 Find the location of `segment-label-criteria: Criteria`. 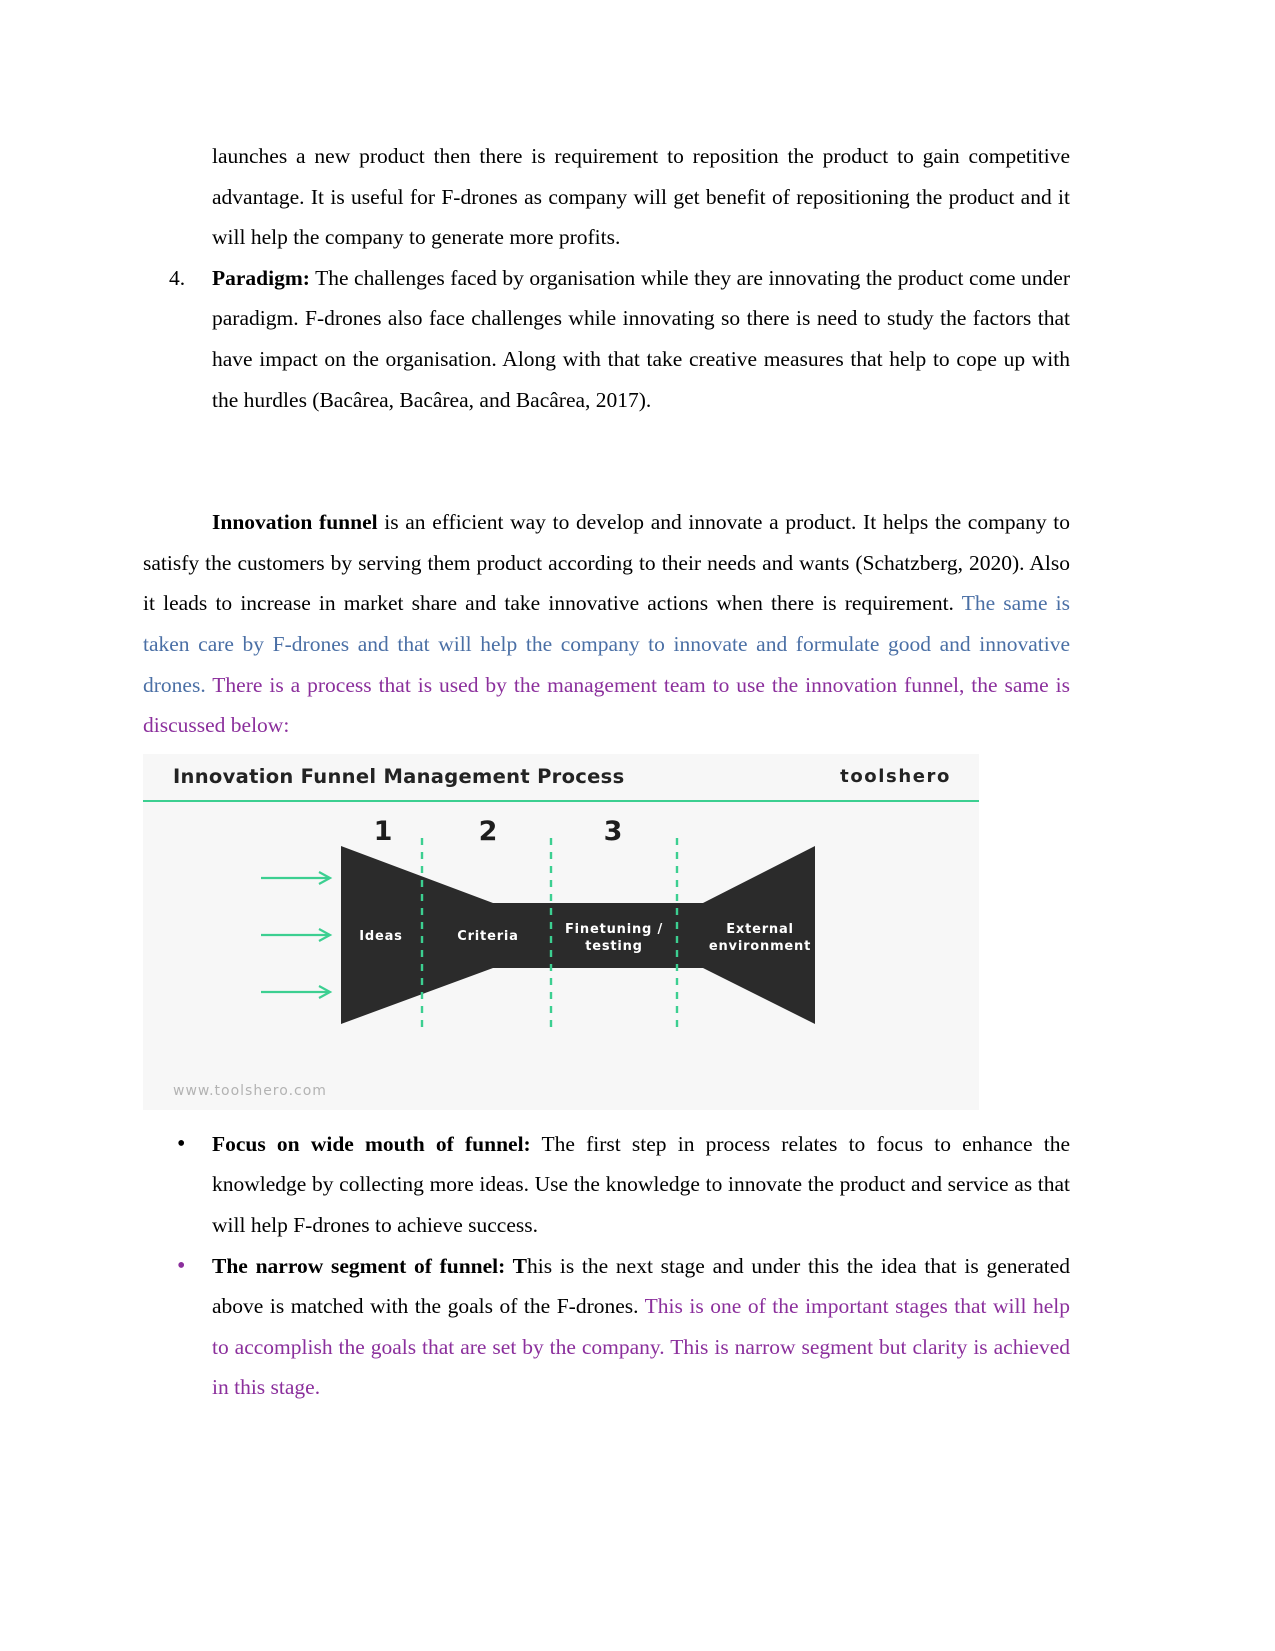

segment-label-criteria: Criteria is located at coordinates (487, 936).